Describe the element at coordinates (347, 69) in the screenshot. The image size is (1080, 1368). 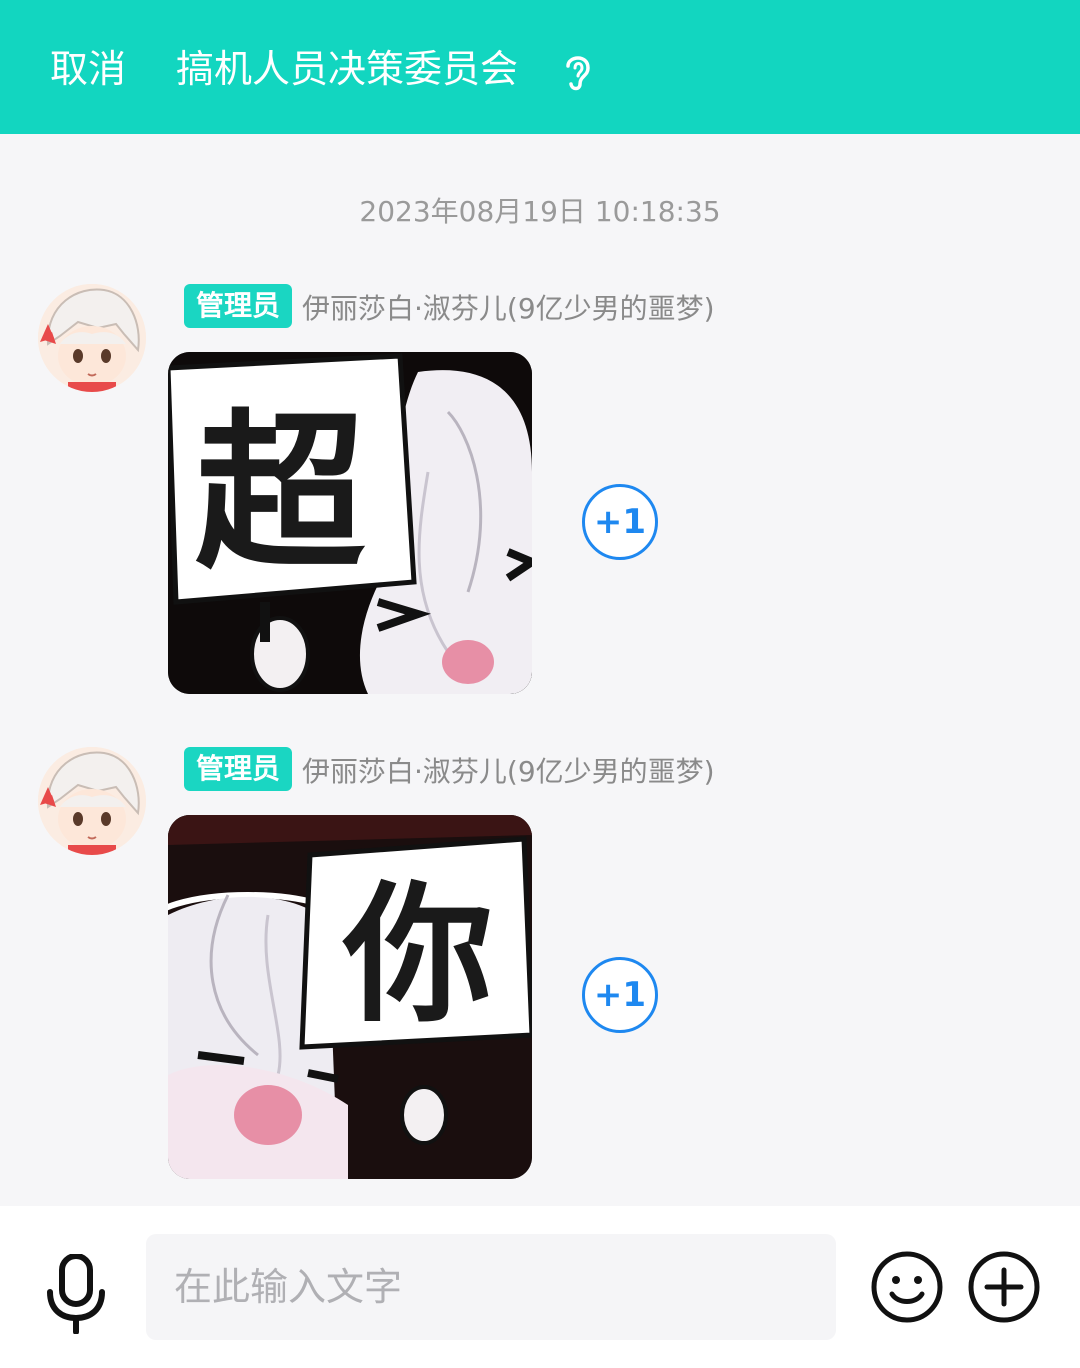
I see `group-title: 搞机人员决策委员会` at that location.